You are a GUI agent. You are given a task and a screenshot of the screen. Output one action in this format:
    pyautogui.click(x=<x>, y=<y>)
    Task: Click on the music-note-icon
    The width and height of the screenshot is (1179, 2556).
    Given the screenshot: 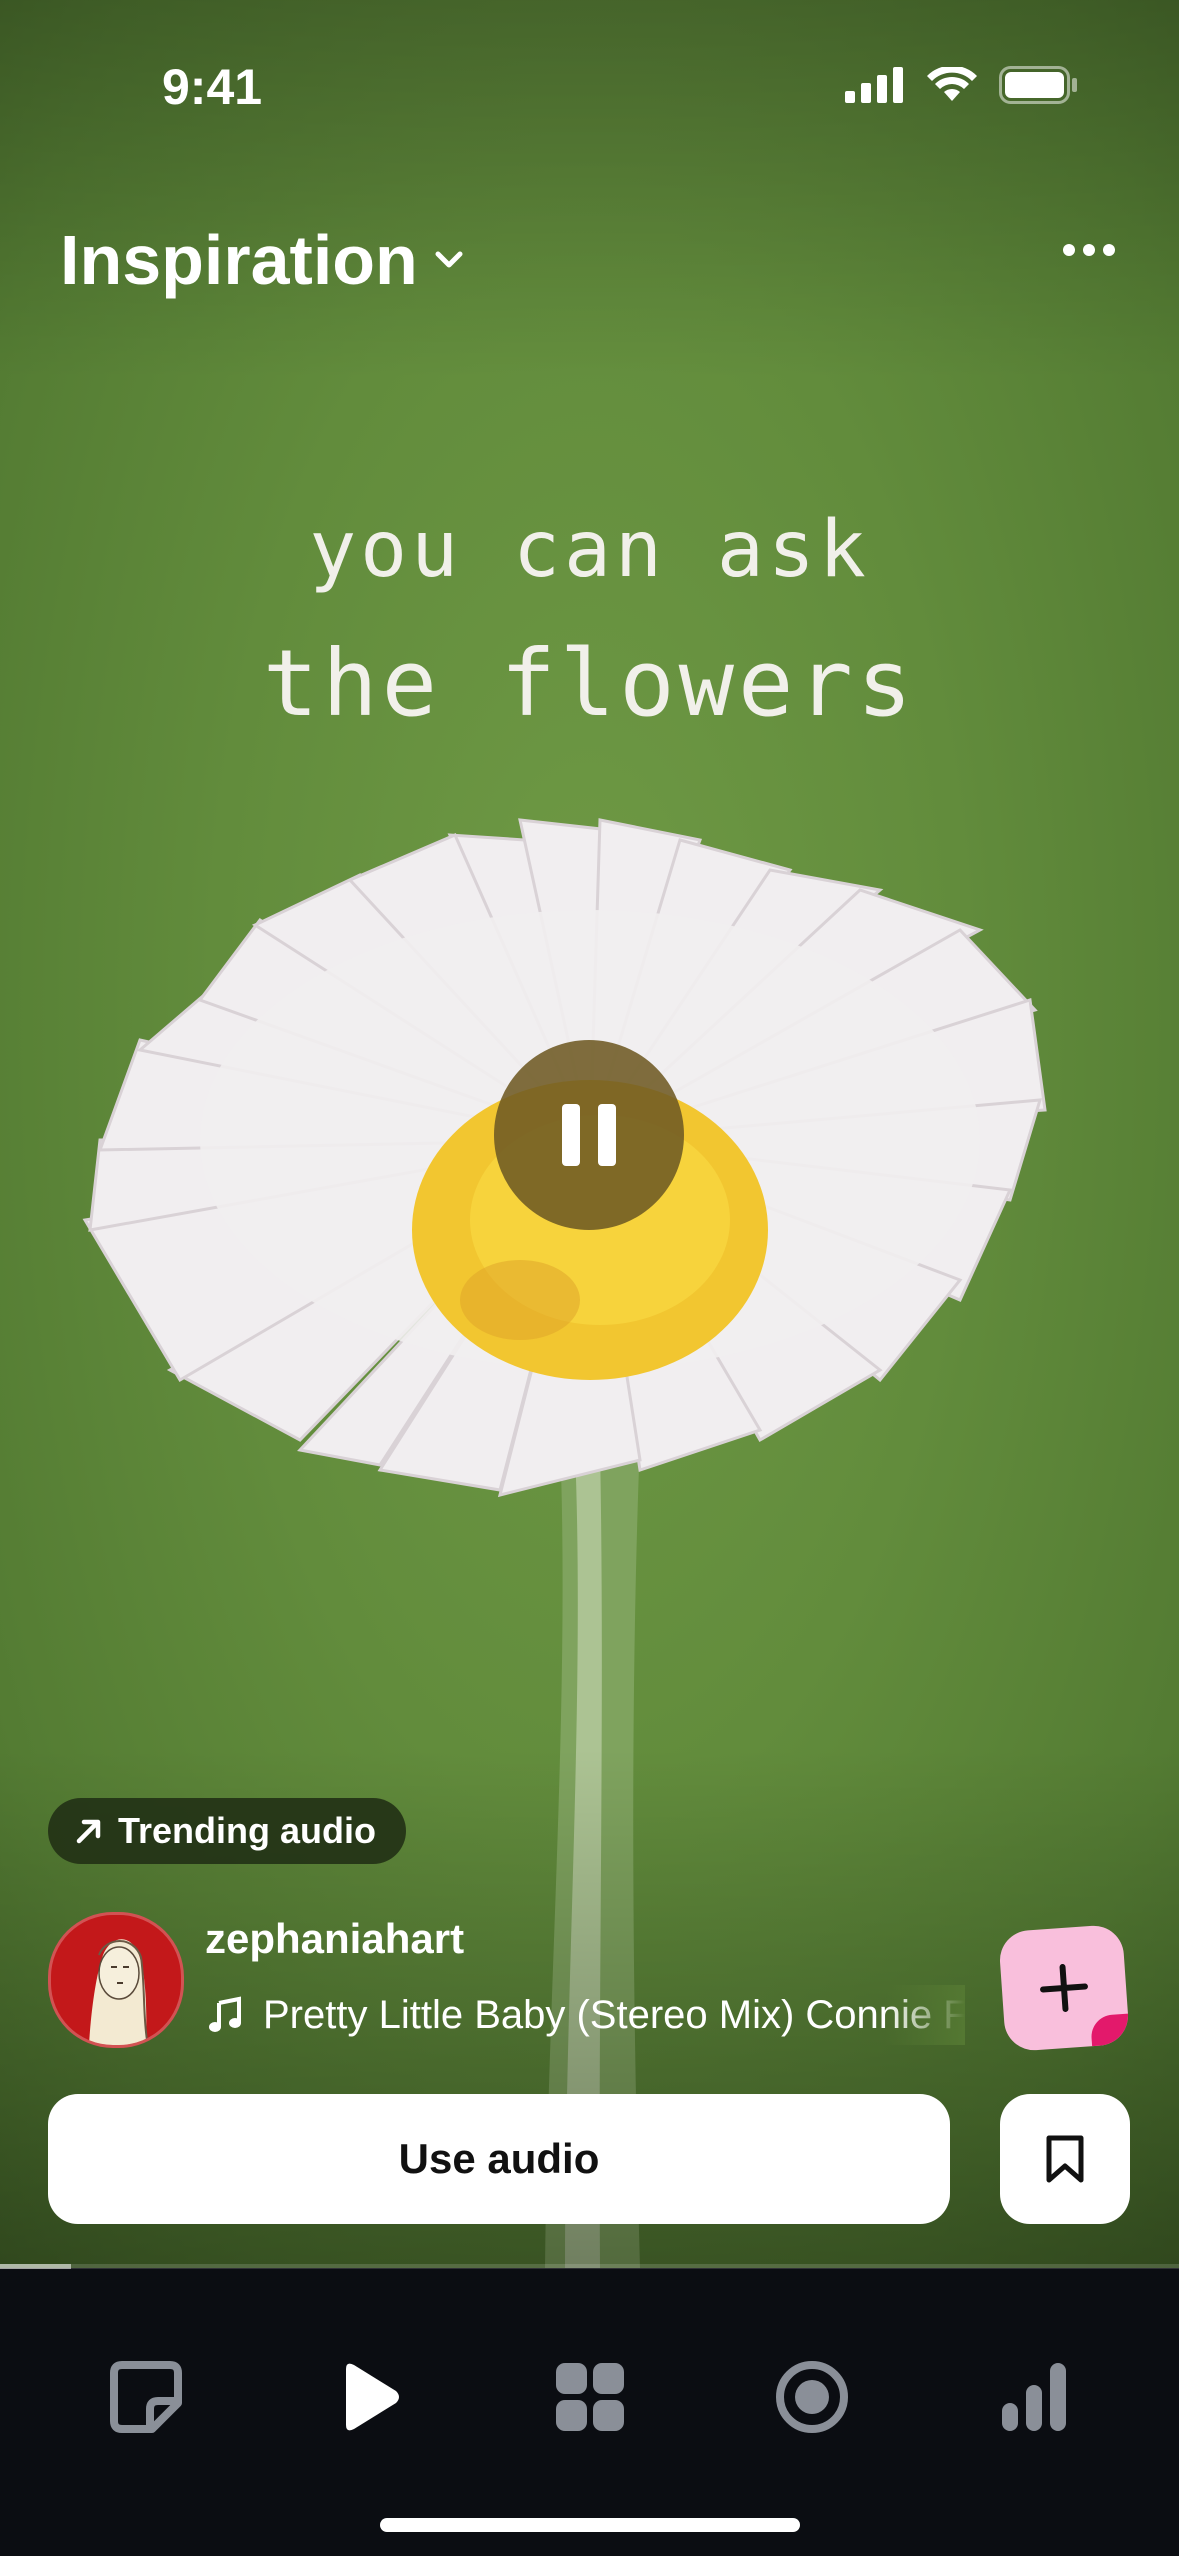 What is the action you would take?
    pyautogui.click(x=225, y=2014)
    